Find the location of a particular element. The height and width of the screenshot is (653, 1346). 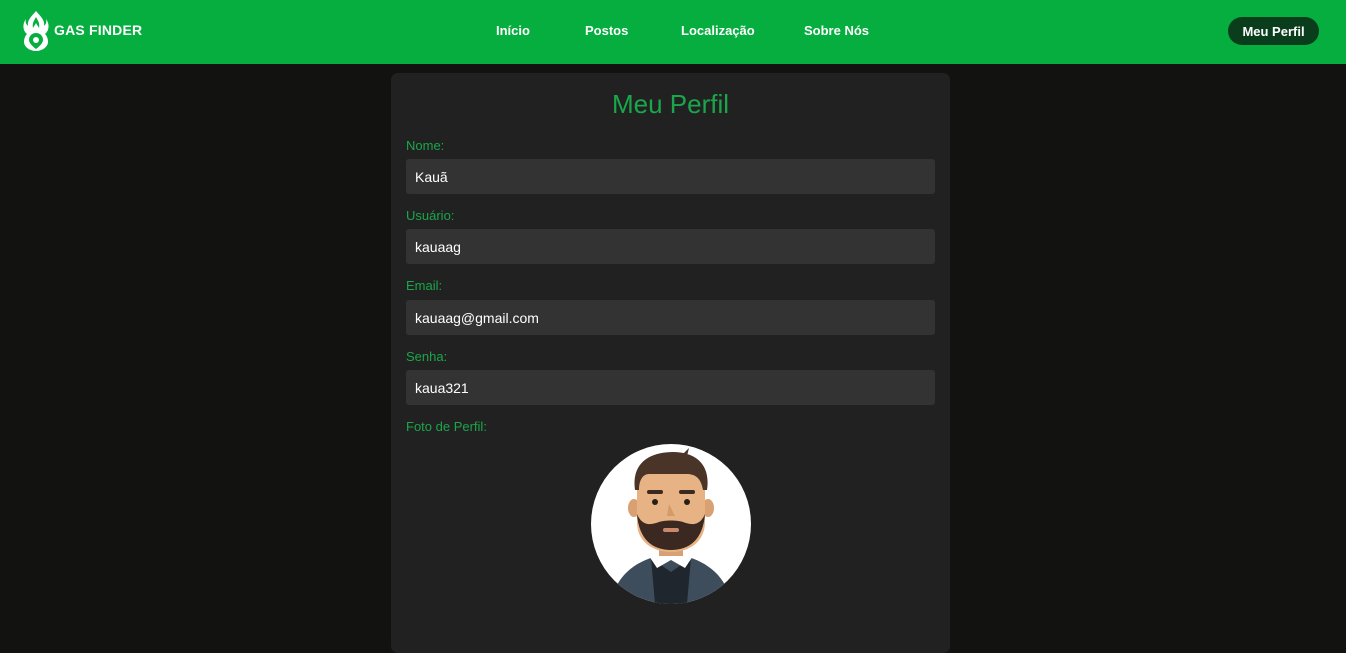

usuario-label: Usuário: is located at coordinates (430, 215).